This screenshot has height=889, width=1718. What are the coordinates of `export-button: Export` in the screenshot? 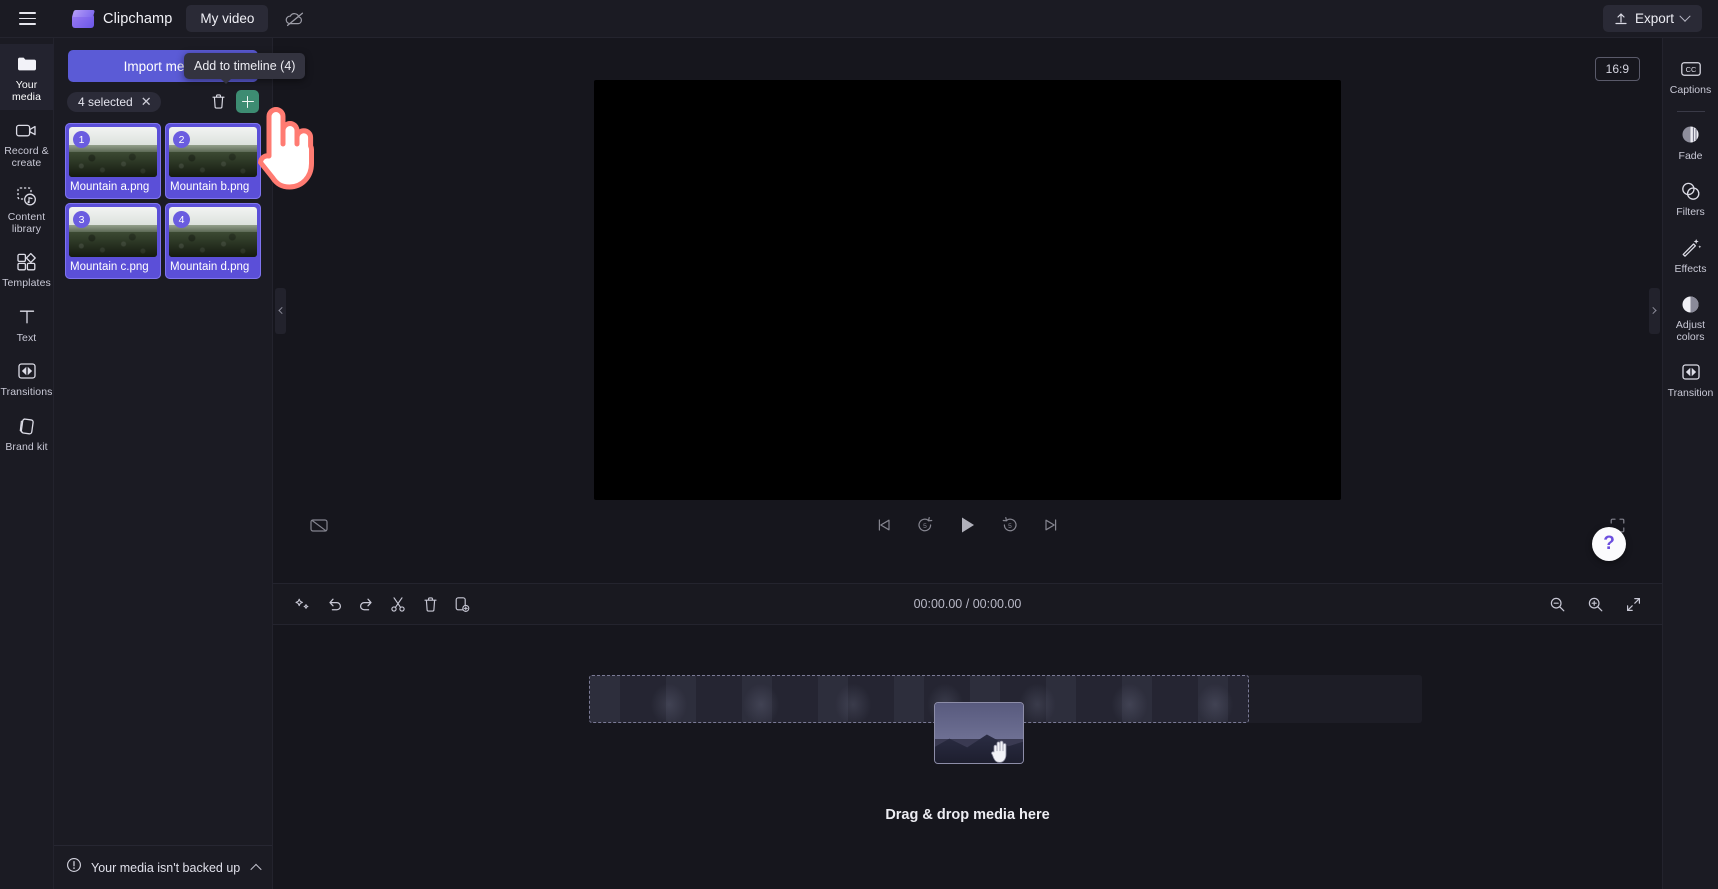 It's located at (1652, 18).